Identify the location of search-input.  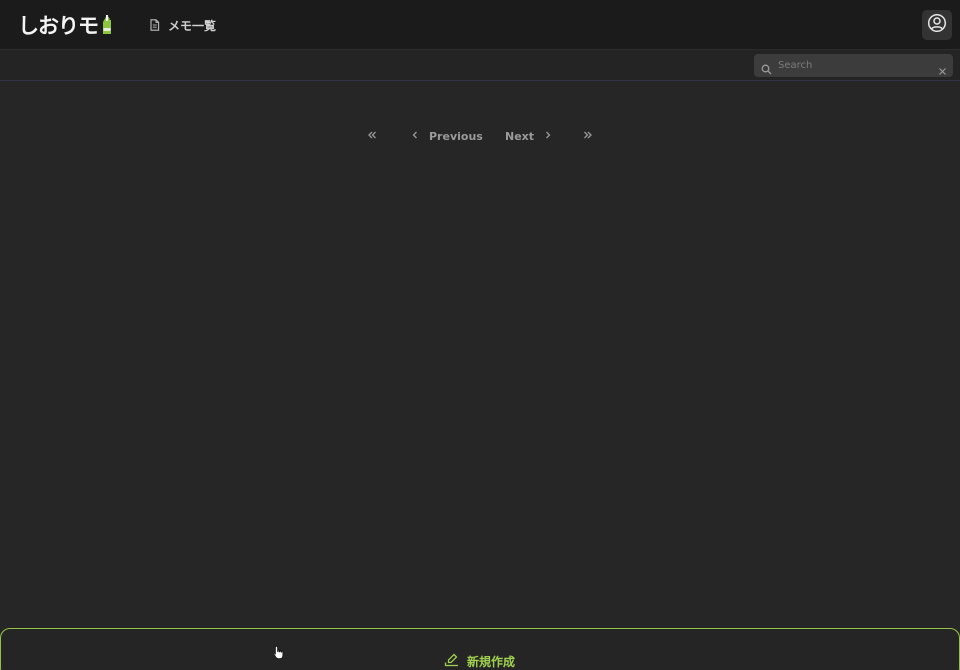
(853, 65).